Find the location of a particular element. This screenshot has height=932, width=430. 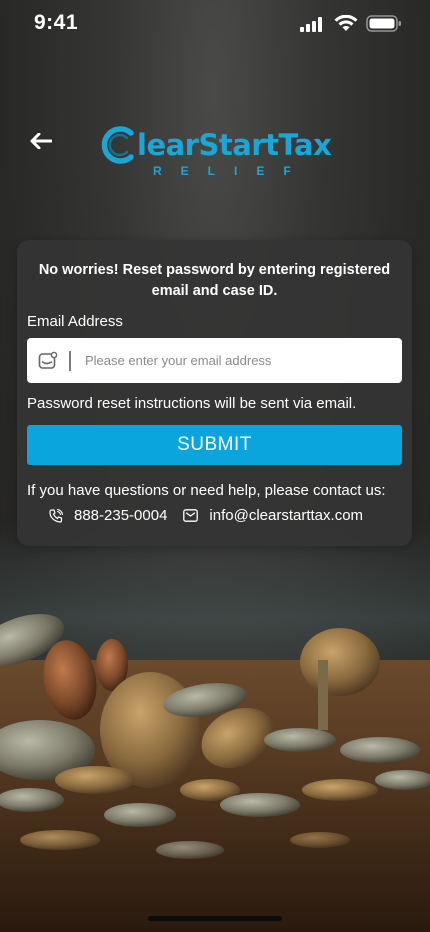

status-icons is located at coordinates (351, 23).